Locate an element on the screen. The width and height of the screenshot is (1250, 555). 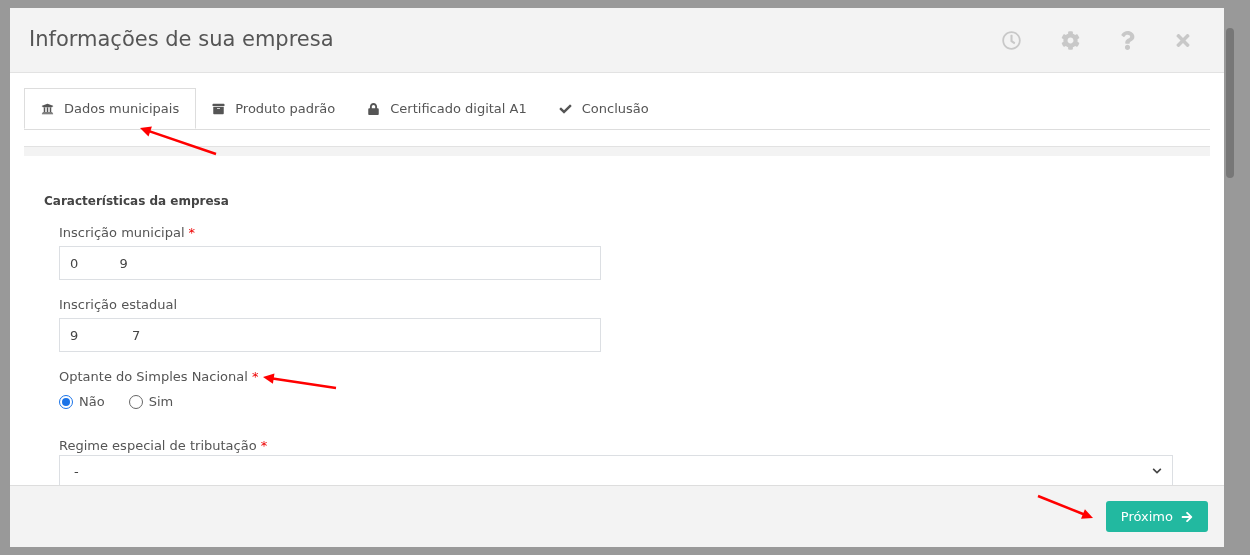
section-title: Características da empresa is located at coordinates (137, 201).